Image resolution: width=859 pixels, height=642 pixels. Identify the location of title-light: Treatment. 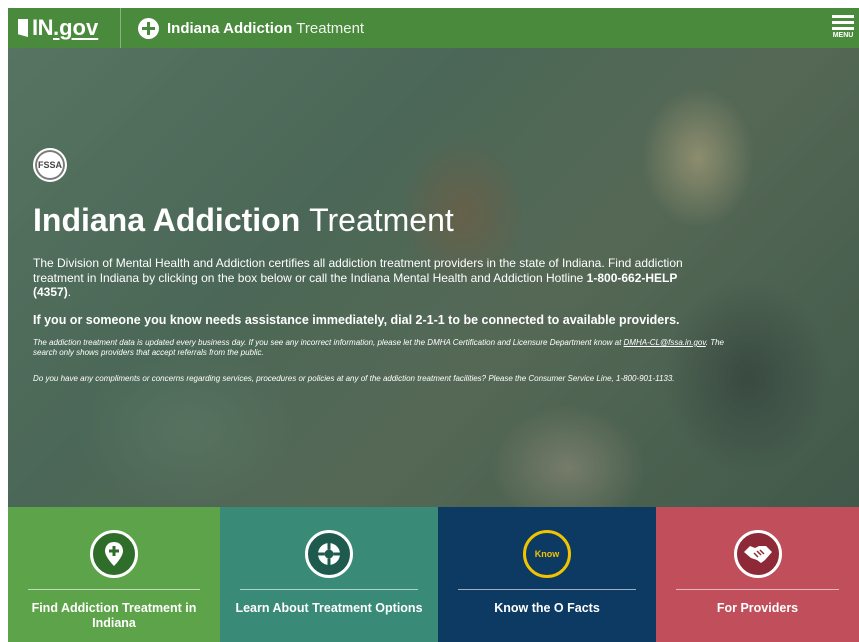
(381, 220).